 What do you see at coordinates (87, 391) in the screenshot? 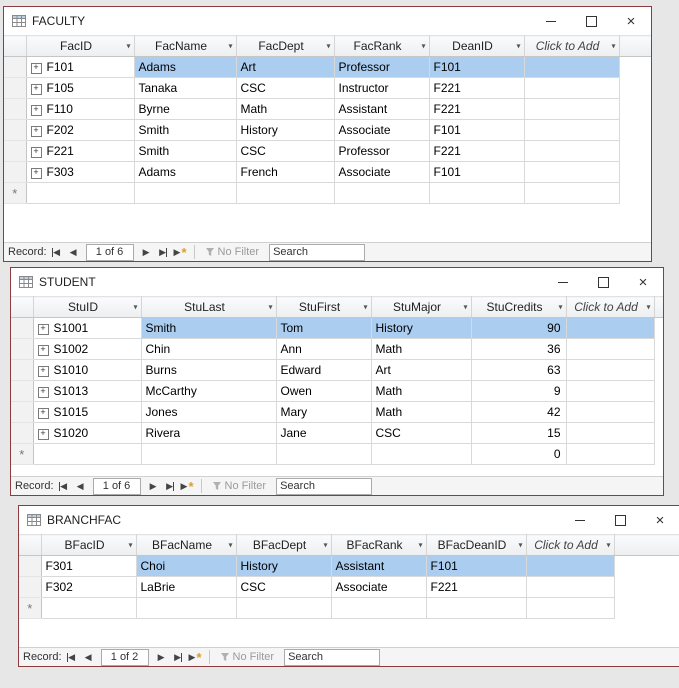
I see `cell: + S1013` at bounding box center [87, 391].